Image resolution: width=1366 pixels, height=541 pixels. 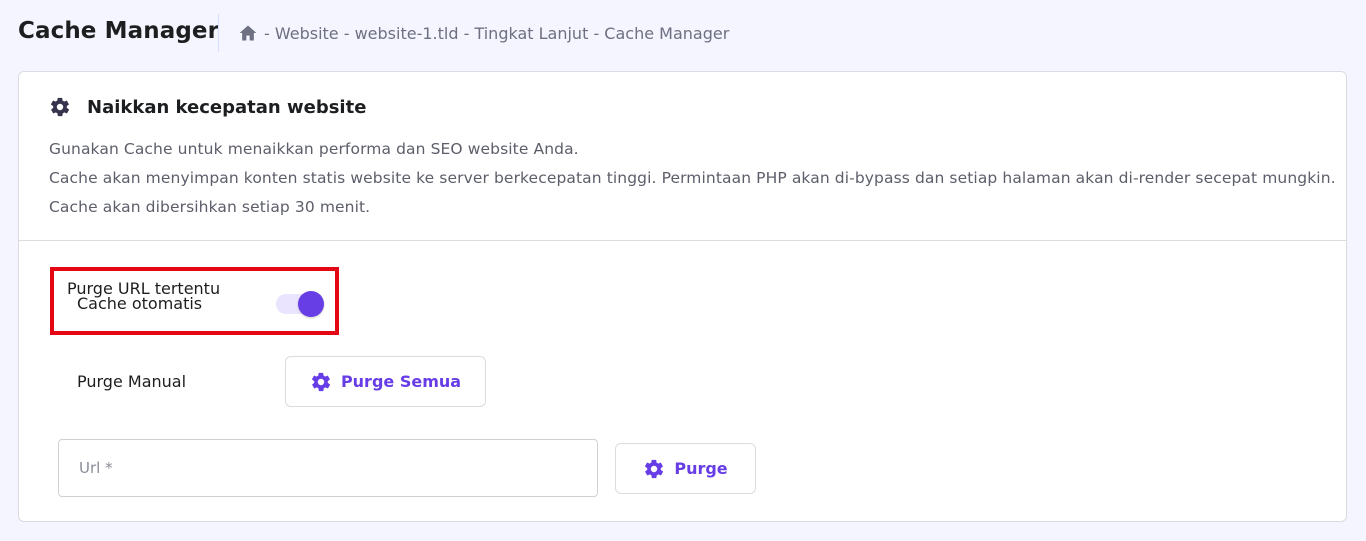 I want to click on breadcrumb-item-cache-manager: - Cache Manager, so click(x=661, y=33).